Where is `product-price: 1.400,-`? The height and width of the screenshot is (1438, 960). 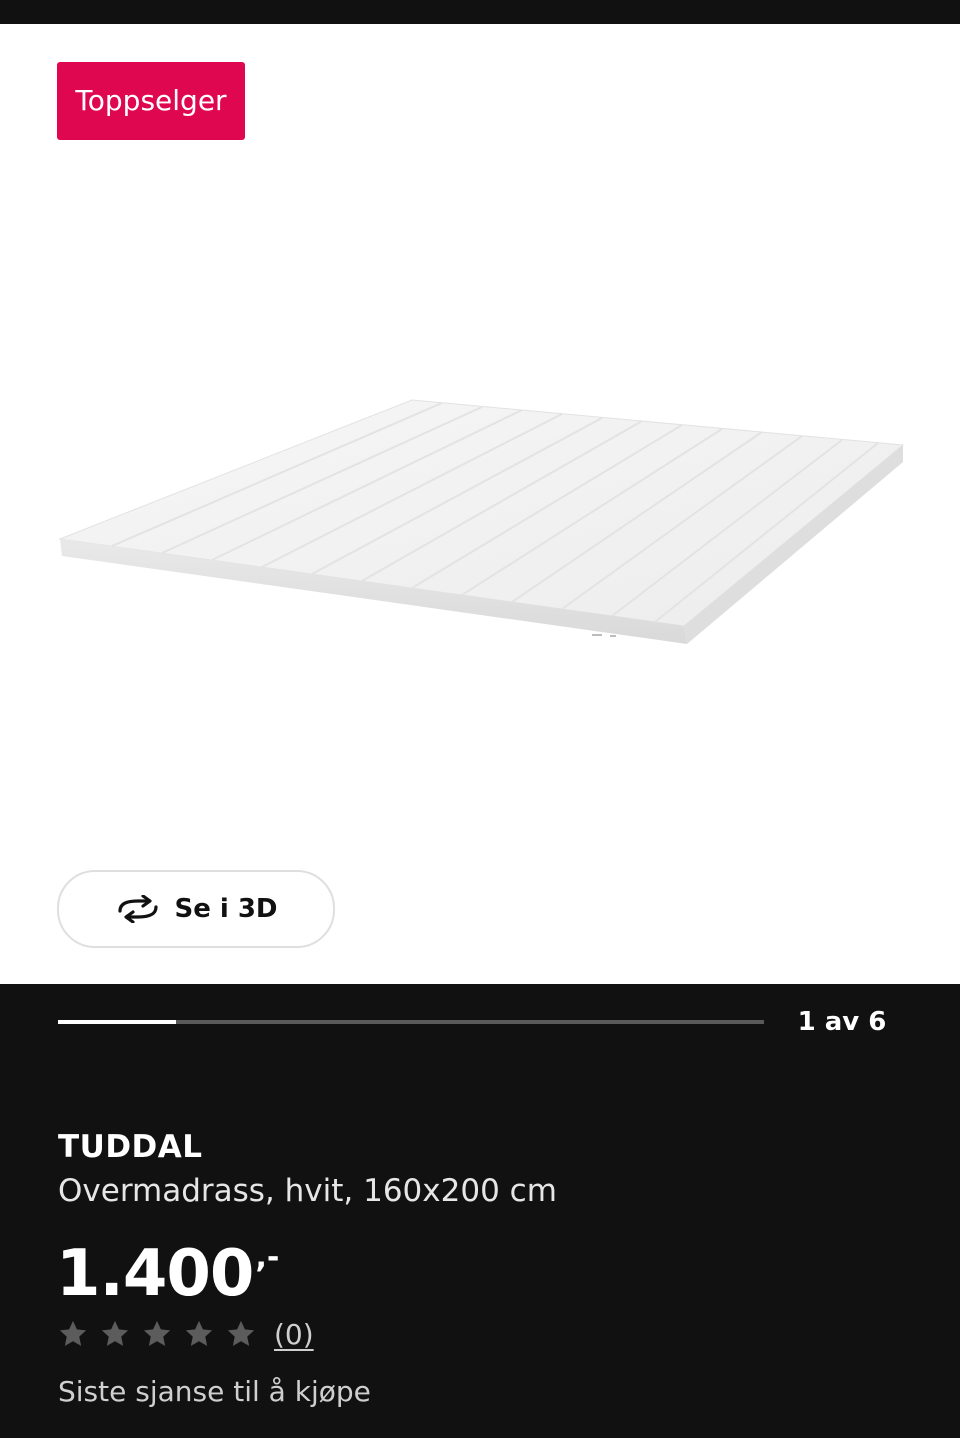
product-price: 1.400,- is located at coordinates (167, 1266).